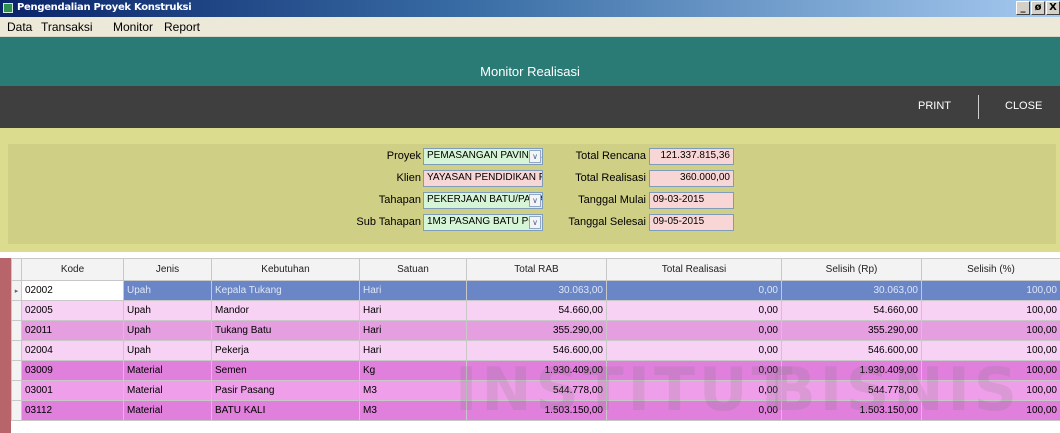 The image size is (1060, 433). I want to click on column-header-selisih-pct: Selisih (%), so click(990, 269).